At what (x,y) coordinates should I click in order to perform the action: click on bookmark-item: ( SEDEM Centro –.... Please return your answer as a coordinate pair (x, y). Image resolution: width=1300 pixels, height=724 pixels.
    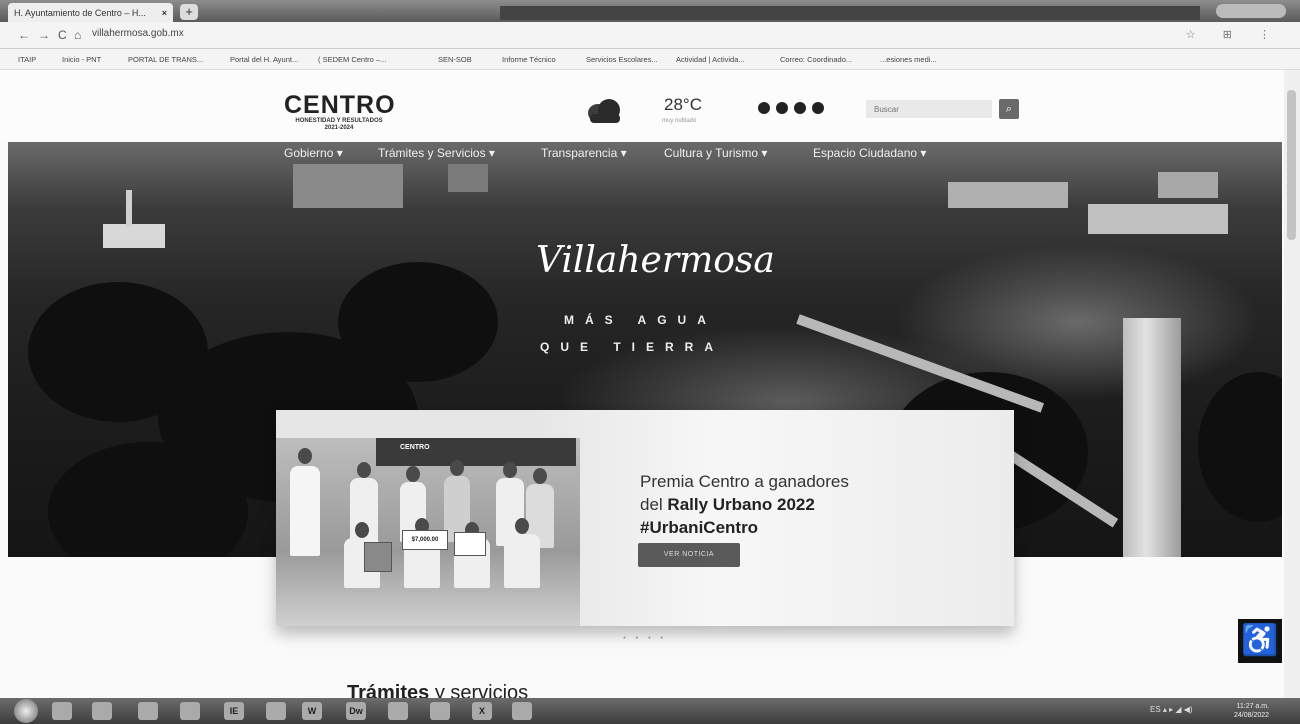
    Looking at the image, I should click on (352, 59).